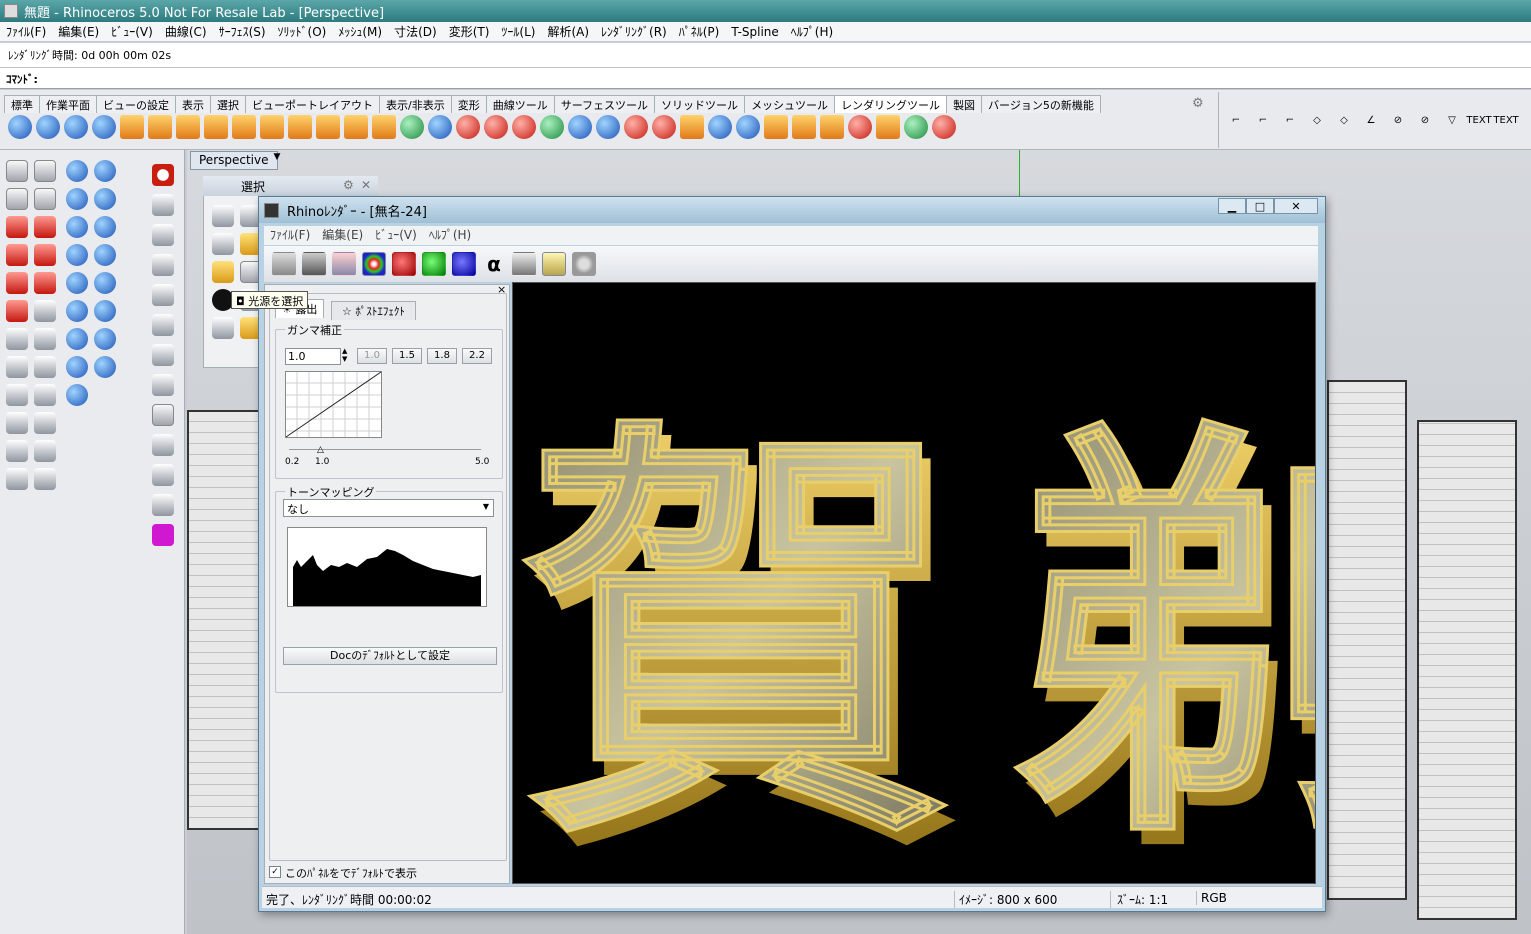 The width and height of the screenshot is (1531, 934). Describe the element at coordinates (105, 199) in the screenshot. I see `tube-icon` at that location.